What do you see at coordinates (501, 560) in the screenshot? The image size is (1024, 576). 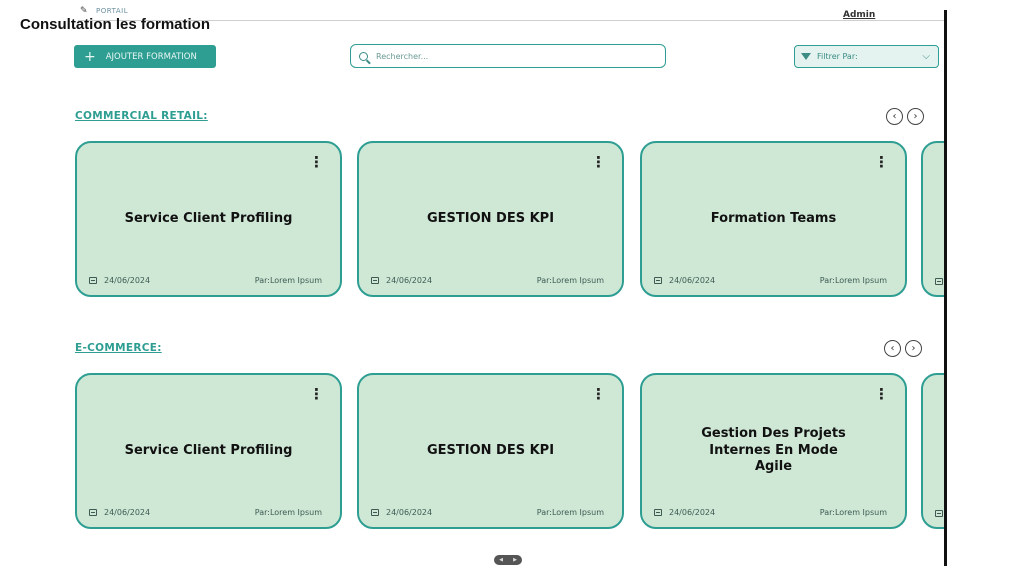 I see `arrow-left-icon: ◀` at bounding box center [501, 560].